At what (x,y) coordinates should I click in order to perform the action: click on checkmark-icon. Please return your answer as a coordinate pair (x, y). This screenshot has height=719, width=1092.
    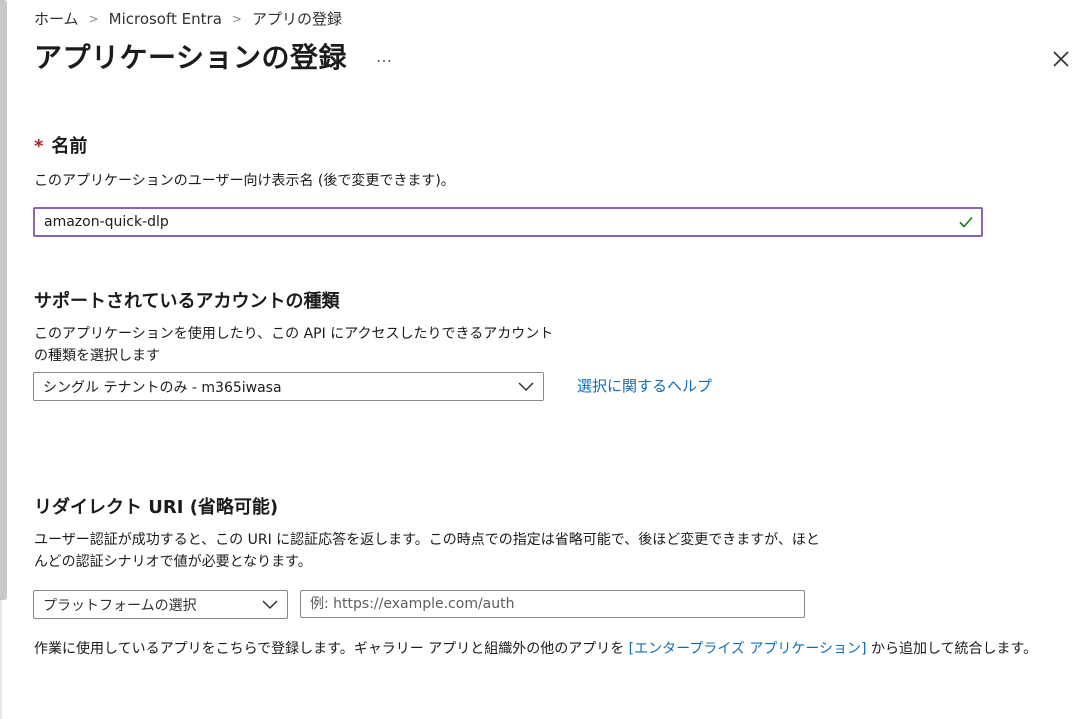
    Looking at the image, I should click on (966, 222).